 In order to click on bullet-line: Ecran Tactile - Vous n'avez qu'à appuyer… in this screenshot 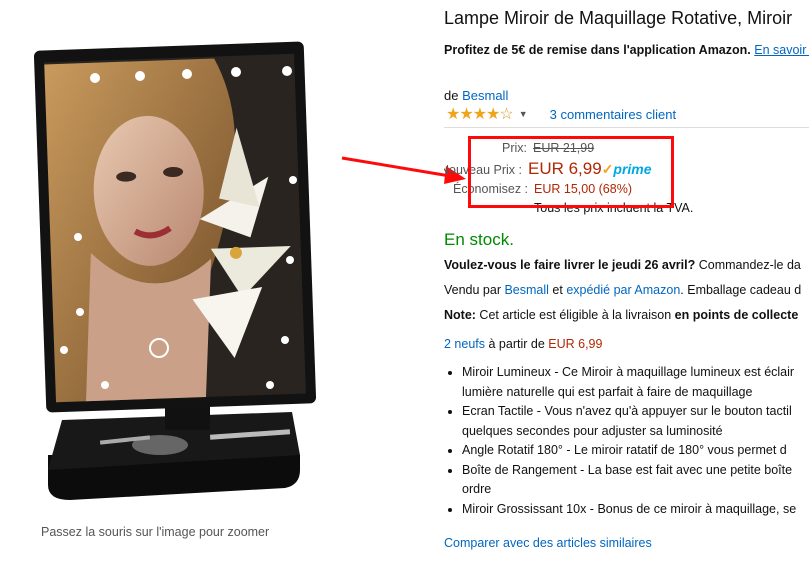, I will do `click(627, 411)`.